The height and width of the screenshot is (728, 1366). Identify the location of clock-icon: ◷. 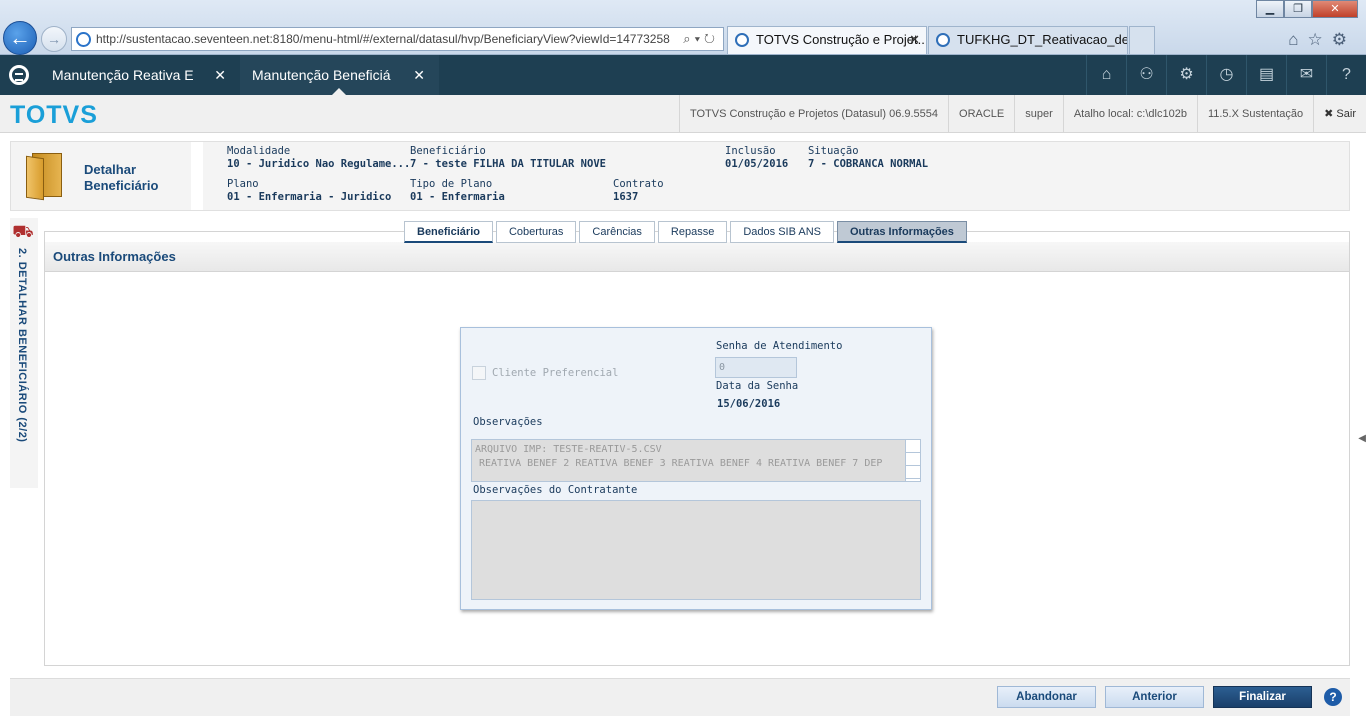
(1226, 75).